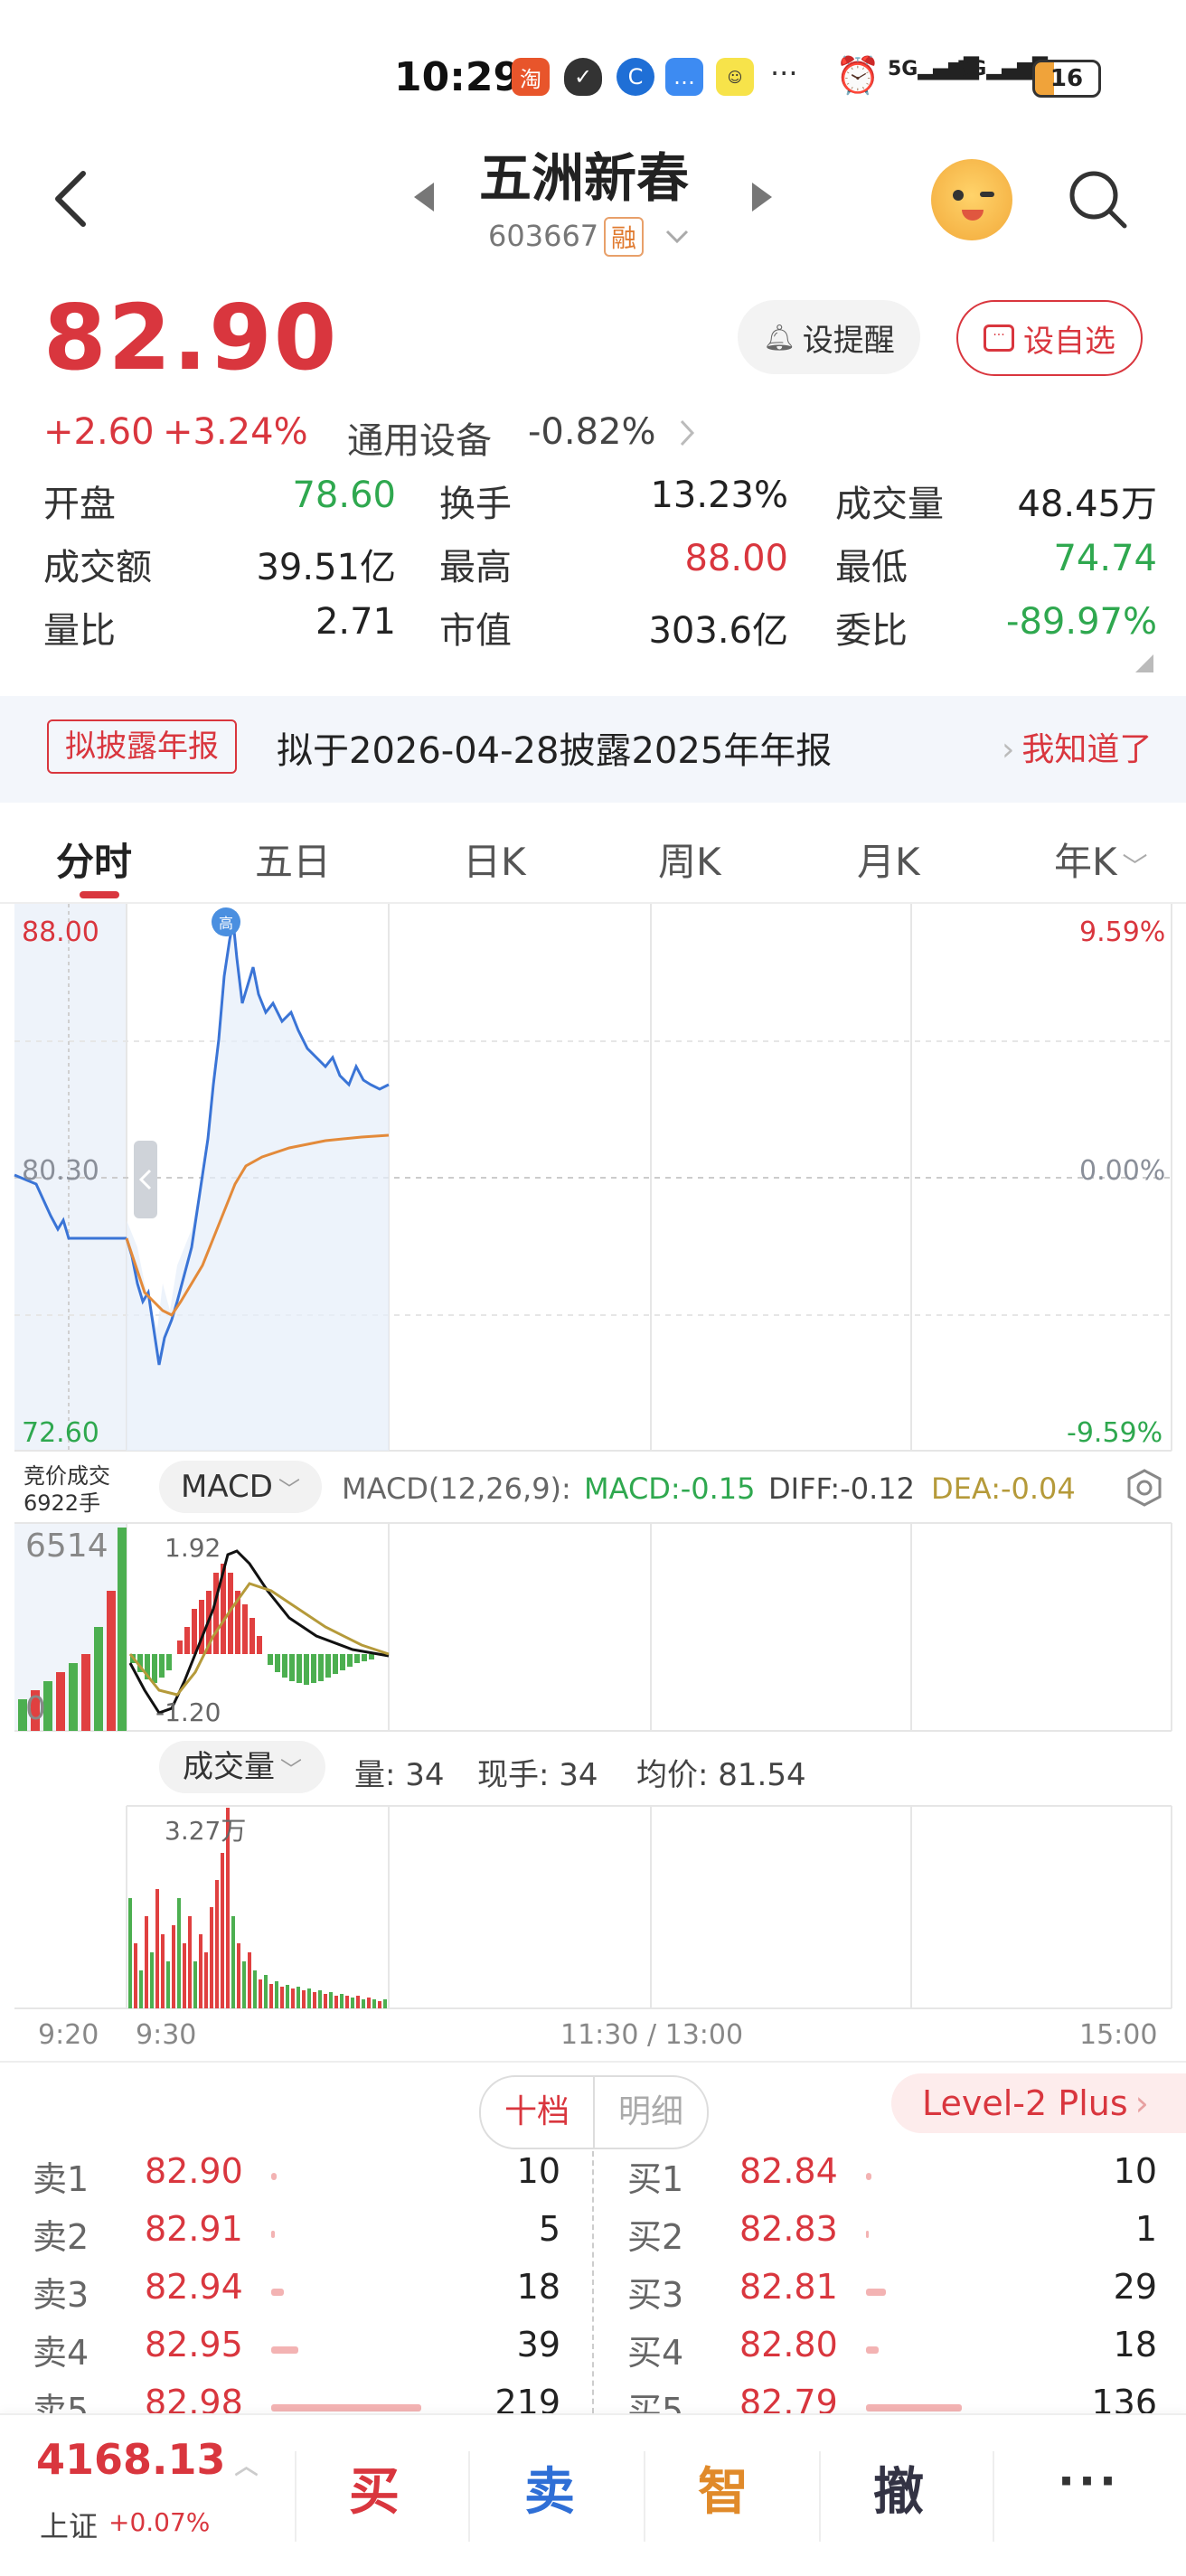 The image size is (1186, 2576). What do you see at coordinates (326, 567) in the screenshot?
I see `stat-value: 39.51亿` at bounding box center [326, 567].